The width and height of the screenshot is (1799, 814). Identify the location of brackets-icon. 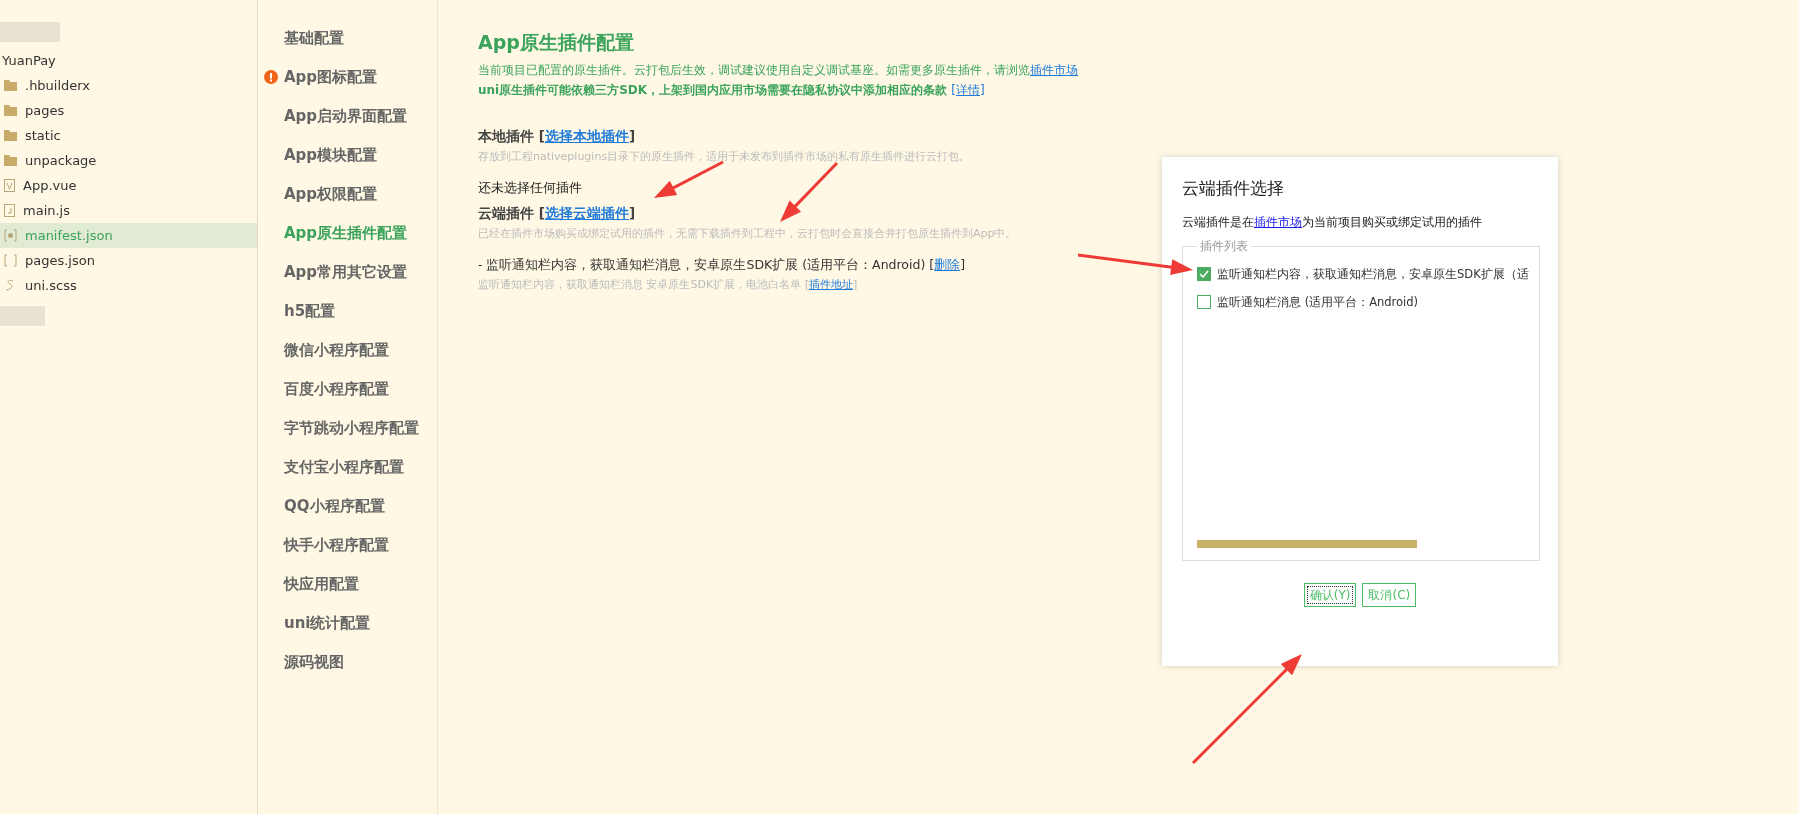
(10, 260).